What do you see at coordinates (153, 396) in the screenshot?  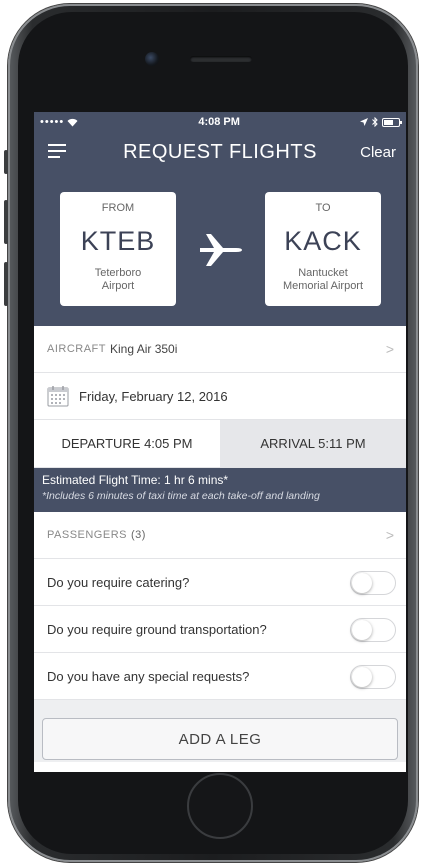 I see `flight-date: Friday, February 12, 2016` at bounding box center [153, 396].